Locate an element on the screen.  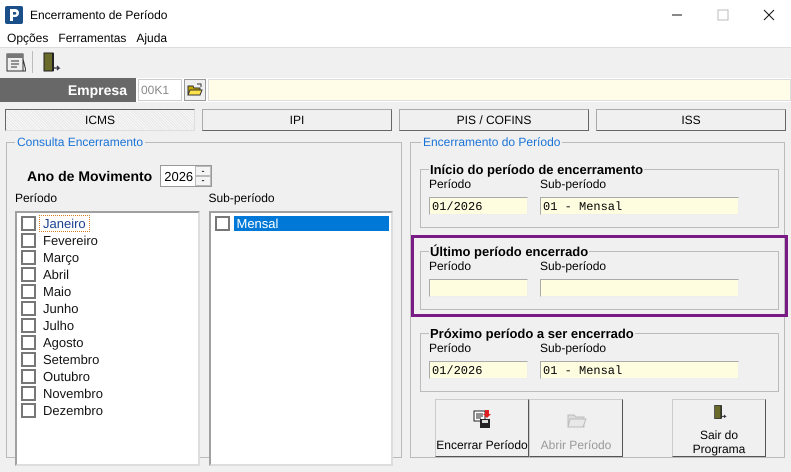
group-title: Próximo período a ser encerrado is located at coordinates (532, 333).